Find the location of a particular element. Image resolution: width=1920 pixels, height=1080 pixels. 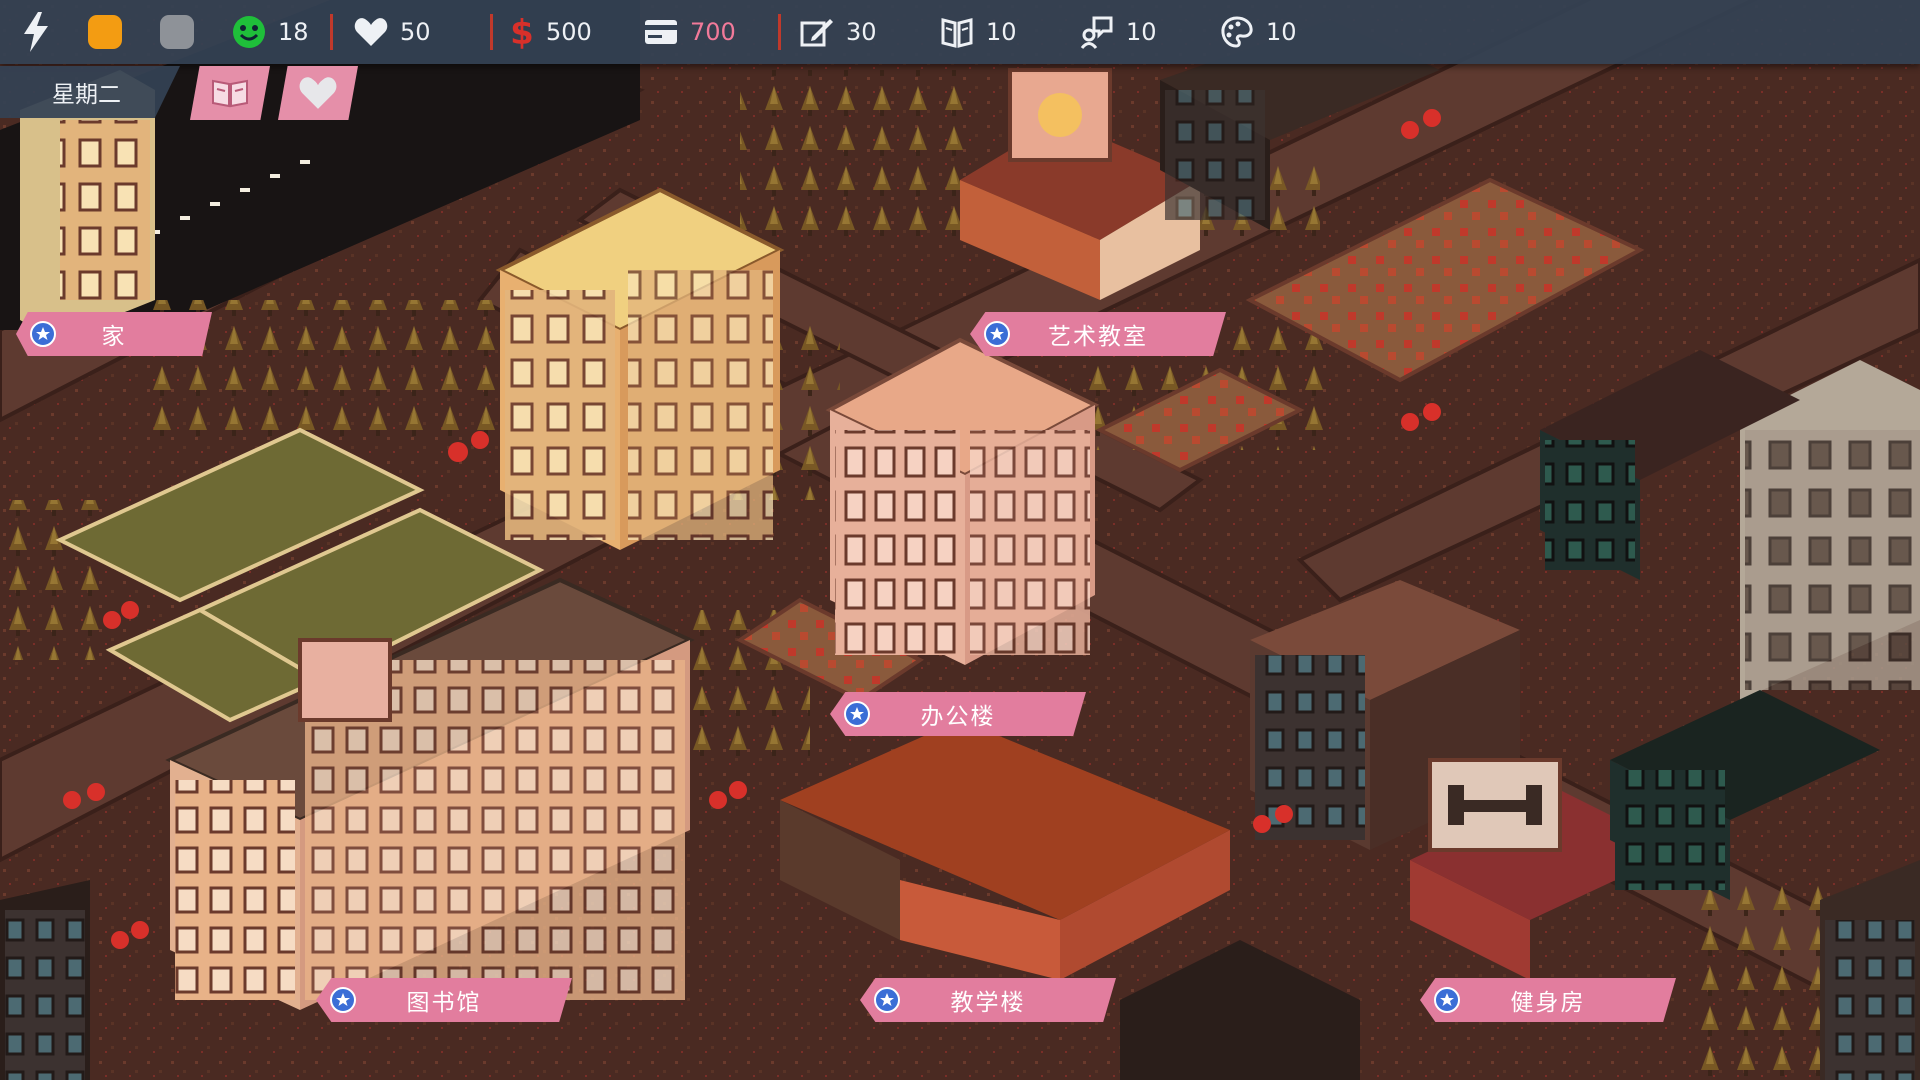

card-icon is located at coordinates (661, 32).